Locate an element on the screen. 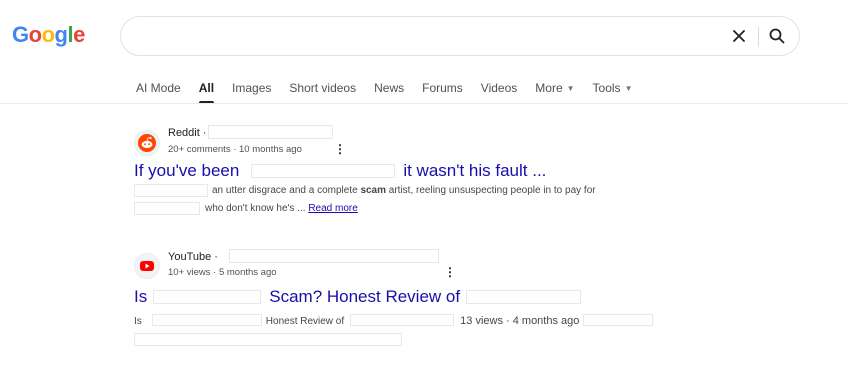 The image size is (848, 370). tab-news: News is located at coordinates (389, 88).